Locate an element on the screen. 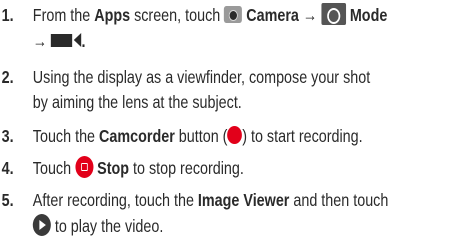 This screenshot has height=244, width=473. step-number: 1. is located at coordinates (7, 15).